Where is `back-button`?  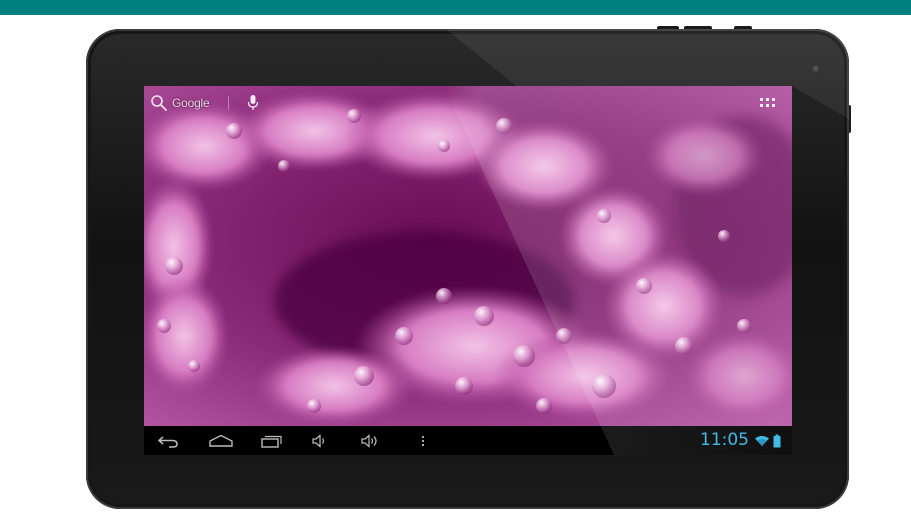
back-button is located at coordinates (168, 440).